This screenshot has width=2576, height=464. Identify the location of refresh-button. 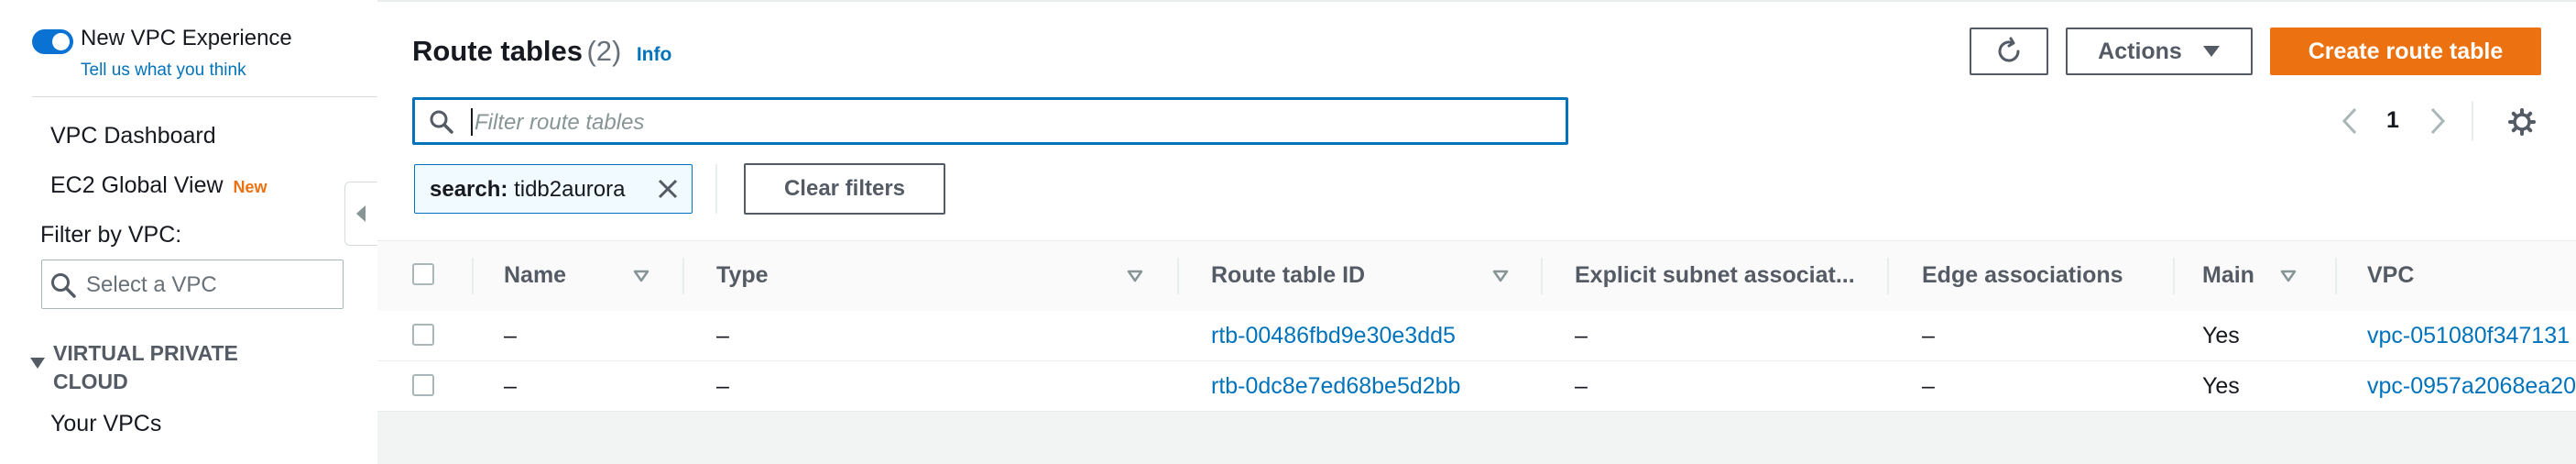
(2009, 51).